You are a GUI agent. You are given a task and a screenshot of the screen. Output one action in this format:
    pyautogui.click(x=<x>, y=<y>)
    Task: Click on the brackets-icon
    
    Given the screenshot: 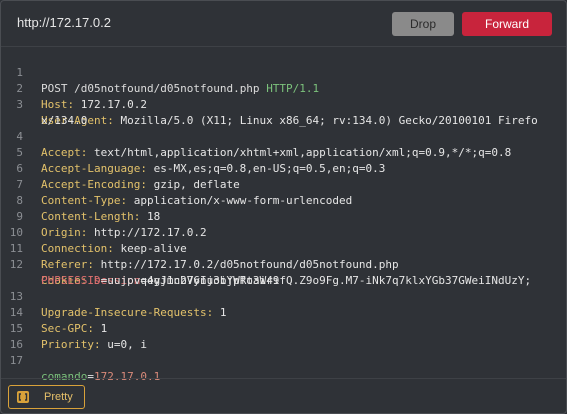 What is the action you would take?
    pyautogui.click(x=23, y=397)
    